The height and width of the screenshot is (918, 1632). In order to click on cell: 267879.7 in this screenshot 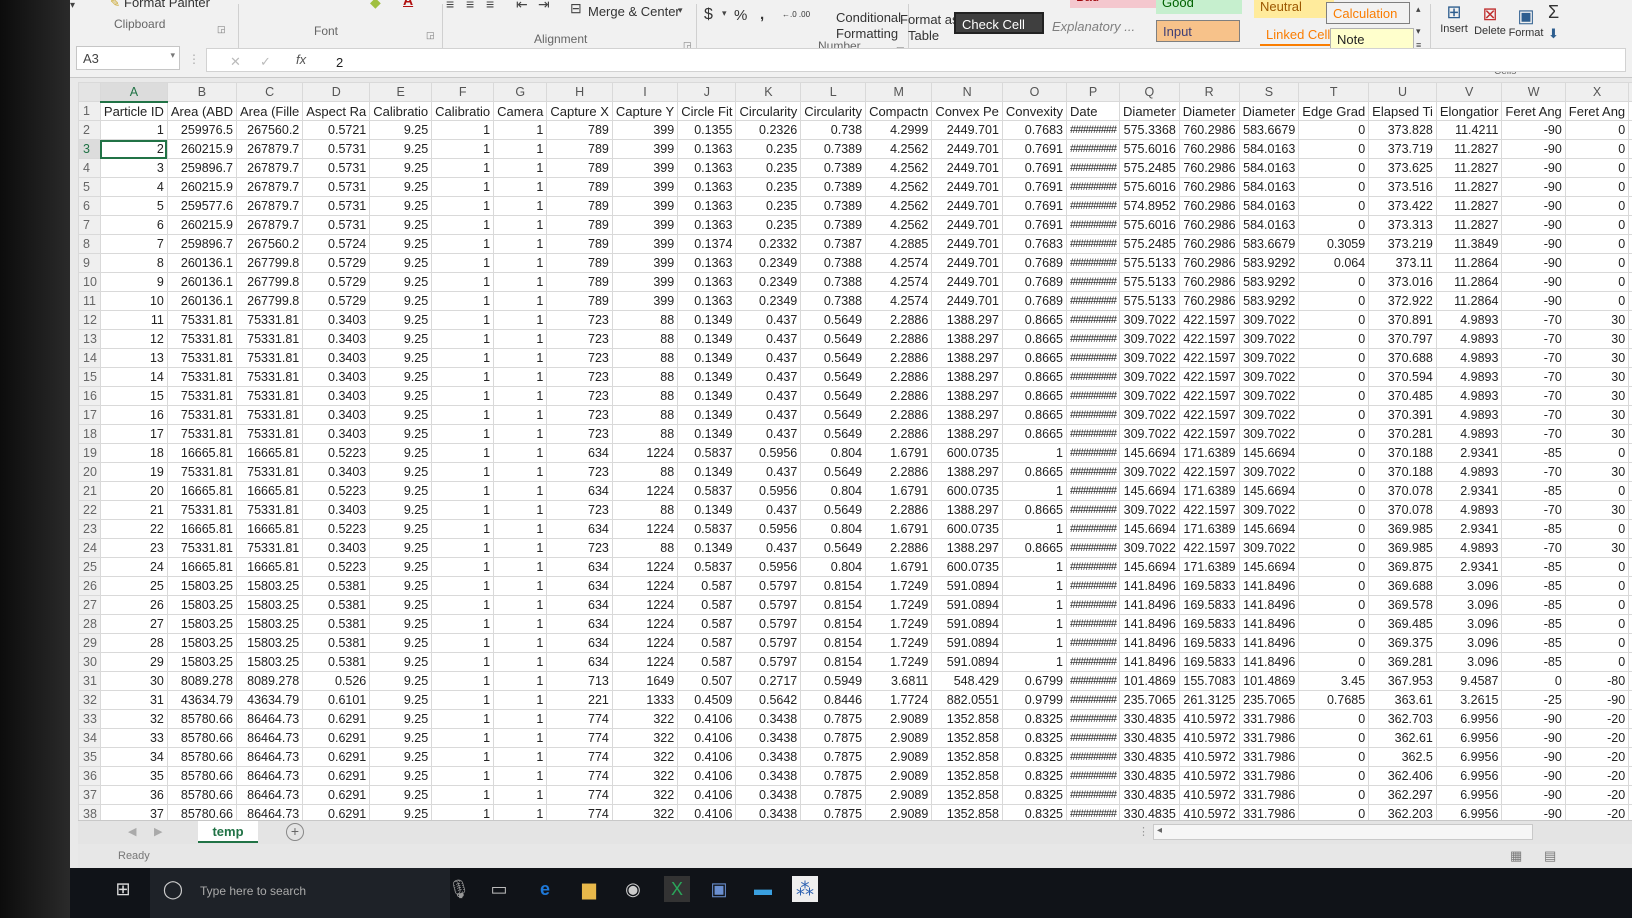, I will do `click(270, 206)`.